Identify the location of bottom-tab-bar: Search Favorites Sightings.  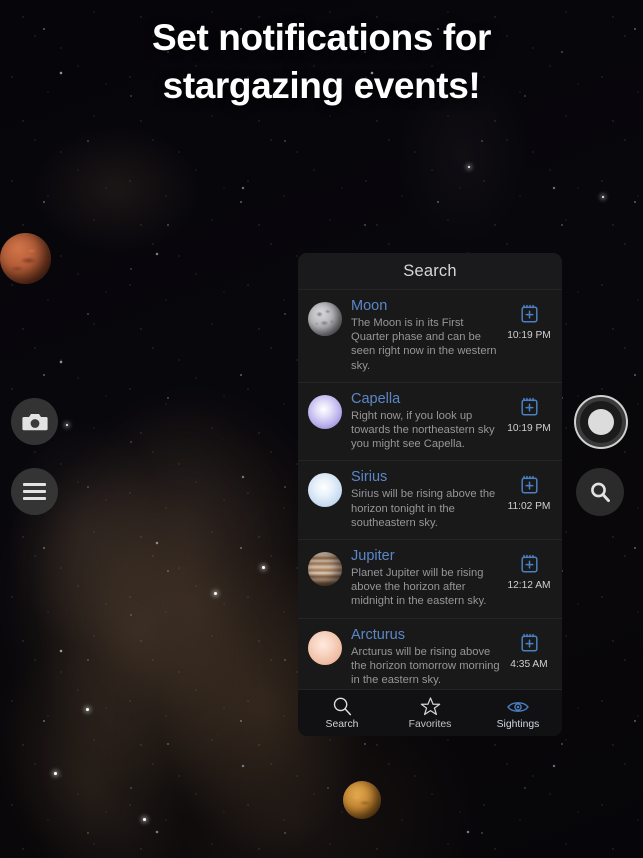
(430, 712).